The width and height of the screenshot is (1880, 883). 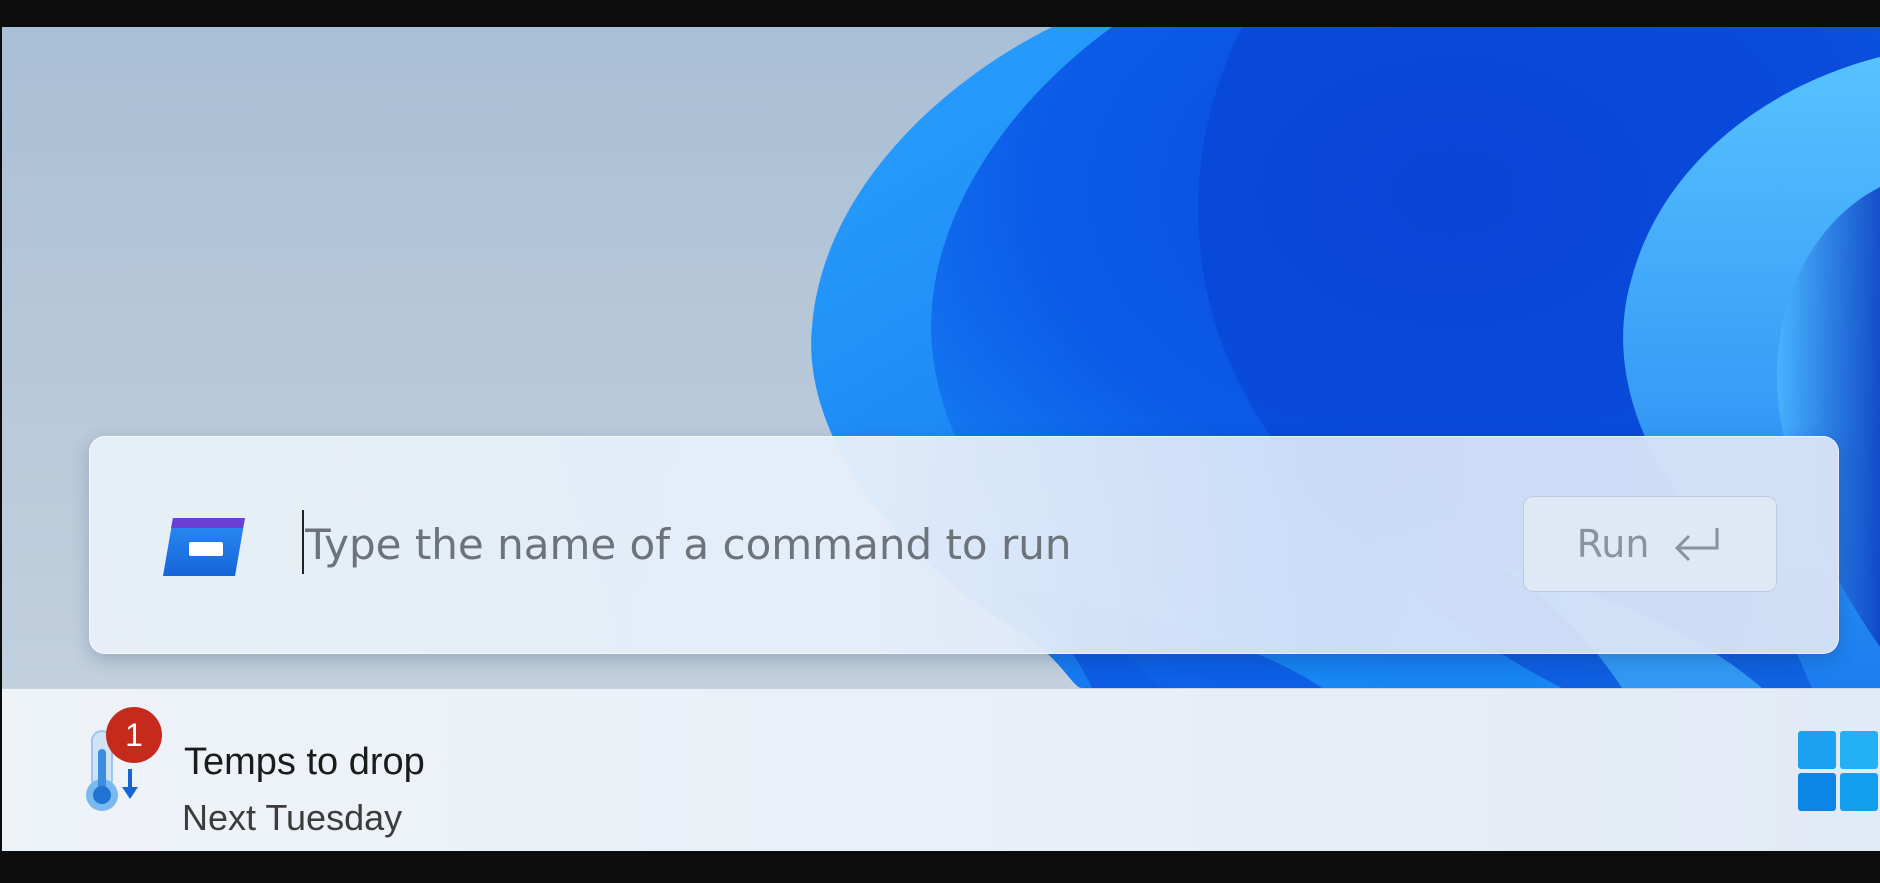 What do you see at coordinates (292, 817) in the screenshot?
I see `weather-subtitle: Next Tuesday` at bounding box center [292, 817].